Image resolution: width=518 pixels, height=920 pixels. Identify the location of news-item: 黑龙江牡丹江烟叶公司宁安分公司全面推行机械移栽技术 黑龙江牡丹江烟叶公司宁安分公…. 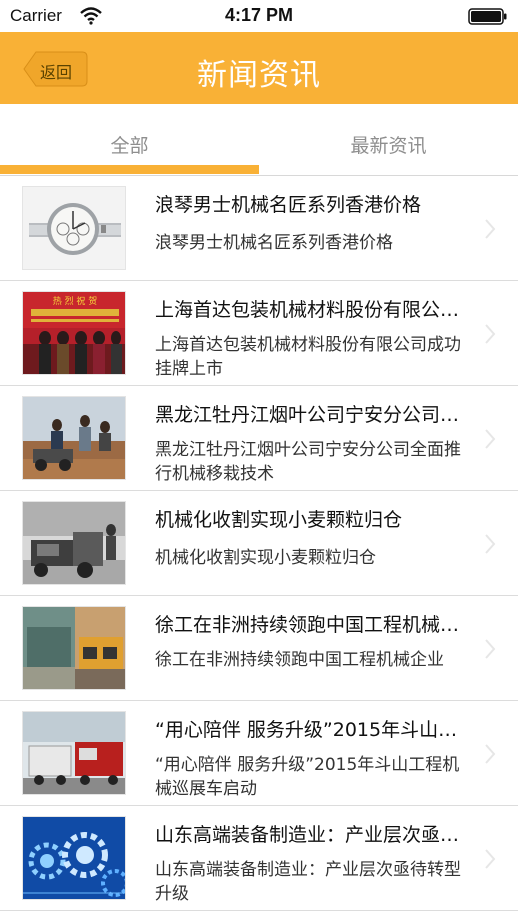
(259, 438).